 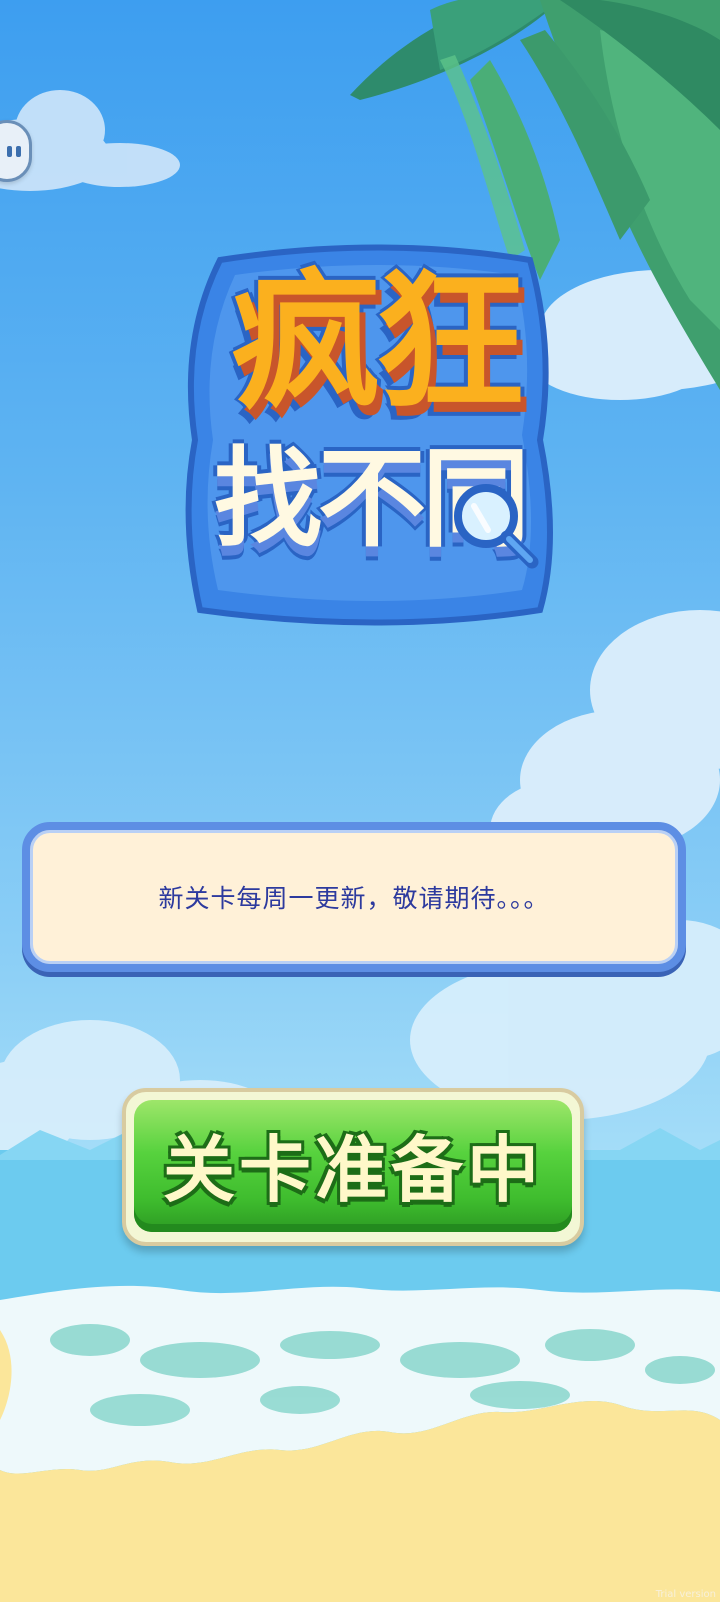 What do you see at coordinates (352, 1169) in the screenshot?
I see `levels-preparing-label: 关卡准备中` at bounding box center [352, 1169].